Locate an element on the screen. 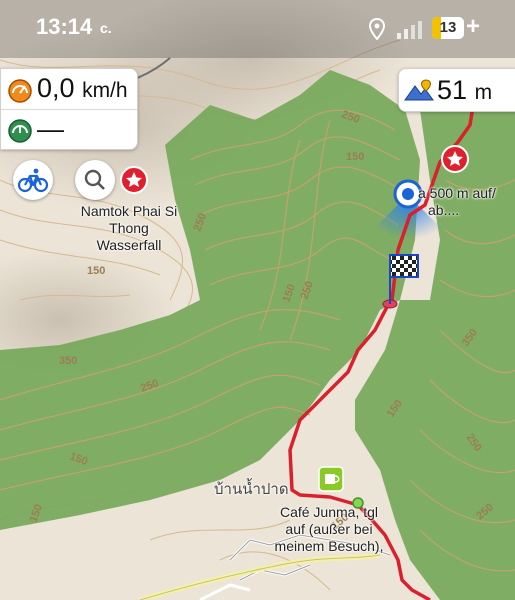 The height and width of the screenshot is (600, 515). poi-waterfall-line: Namtok Phai Si is located at coordinates (129, 211).